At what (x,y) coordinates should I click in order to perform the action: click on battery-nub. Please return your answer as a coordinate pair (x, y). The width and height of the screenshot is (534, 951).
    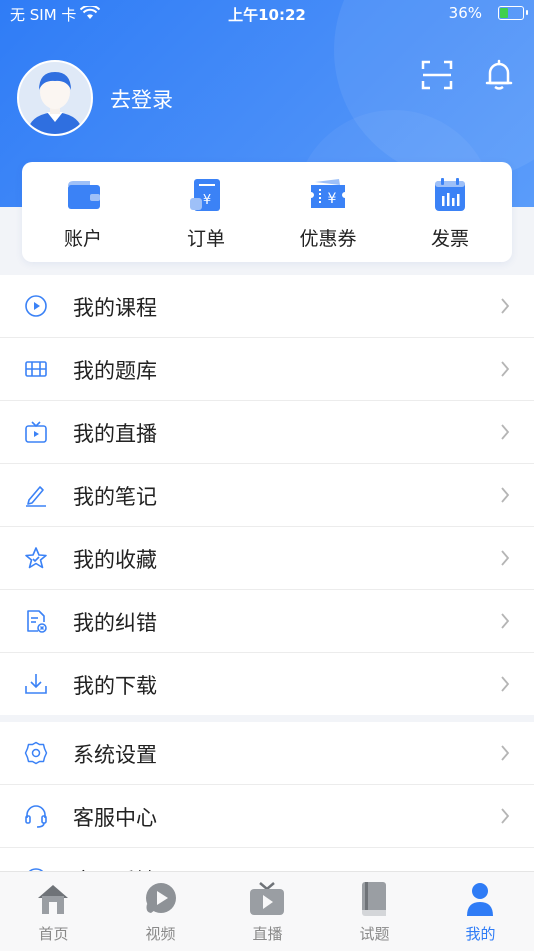
    Looking at the image, I should click on (527, 12).